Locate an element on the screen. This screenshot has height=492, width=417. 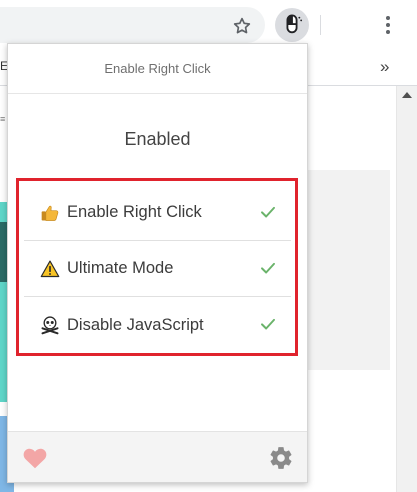
status-text: Enabled is located at coordinates (157, 139).